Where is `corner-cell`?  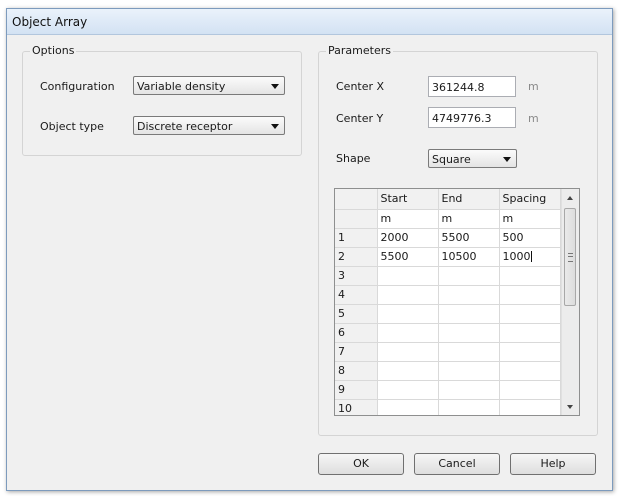
corner-cell is located at coordinates (356, 199).